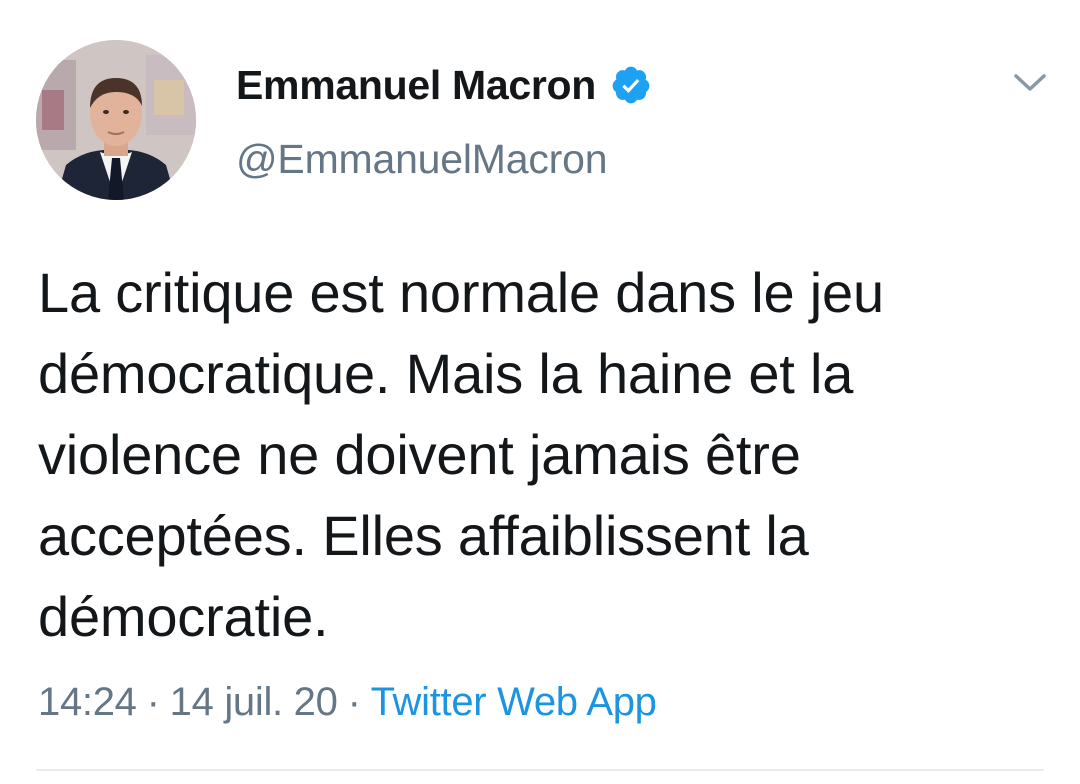 The height and width of the screenshot is (784, 1080). What do you see at coordinates (631, 85) in the screenshot?
I see `verified-badge-icon` at bounding box center [631, 85].